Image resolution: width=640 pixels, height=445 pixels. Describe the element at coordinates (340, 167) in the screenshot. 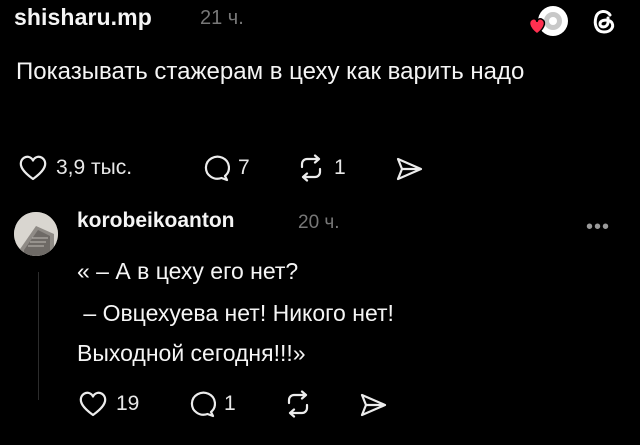

I see `post-repost-count: 1` at that location.